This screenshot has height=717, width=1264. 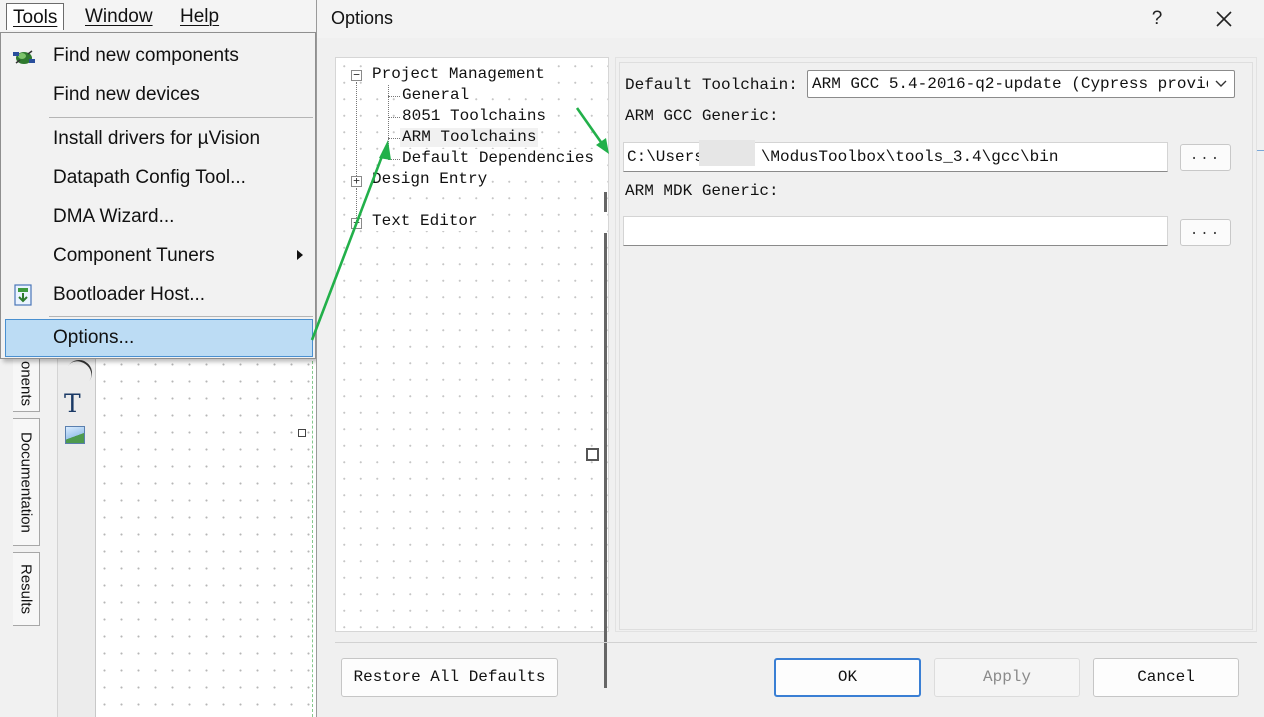 What do you see at coordinates (711, 85) in the screenshot?
I see `default-toolchain-label: Default Toolchain:` at bounding box center [711, 85].